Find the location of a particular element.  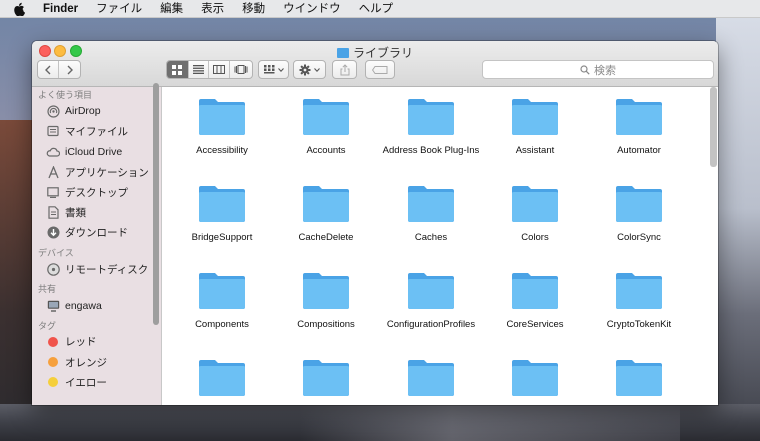

folder-item: Colors is located at coordinates (535, 214).